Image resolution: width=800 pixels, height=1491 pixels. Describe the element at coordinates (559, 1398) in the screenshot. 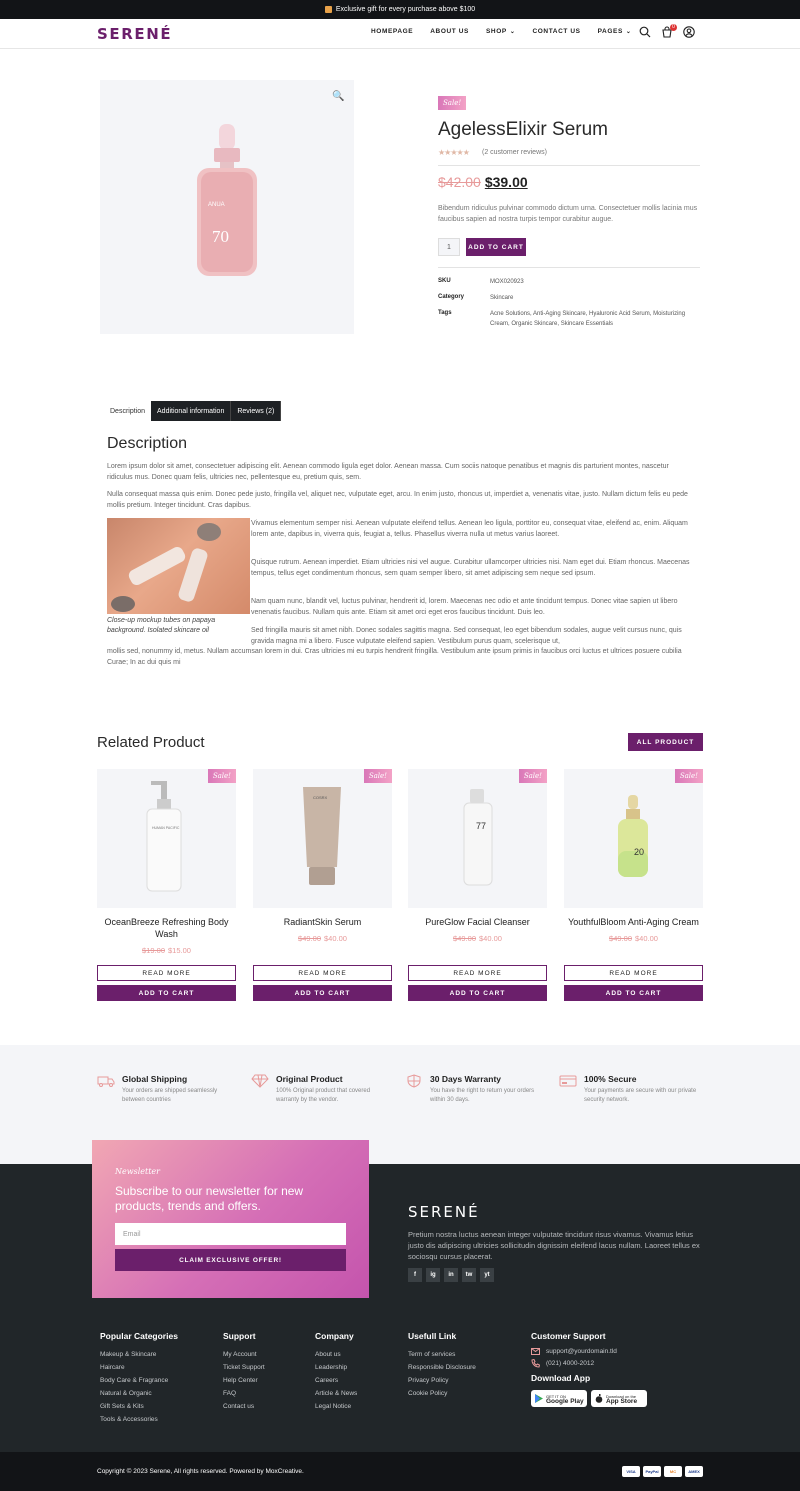

I see `google-play-button: GET IT ON Google Play` at that location.